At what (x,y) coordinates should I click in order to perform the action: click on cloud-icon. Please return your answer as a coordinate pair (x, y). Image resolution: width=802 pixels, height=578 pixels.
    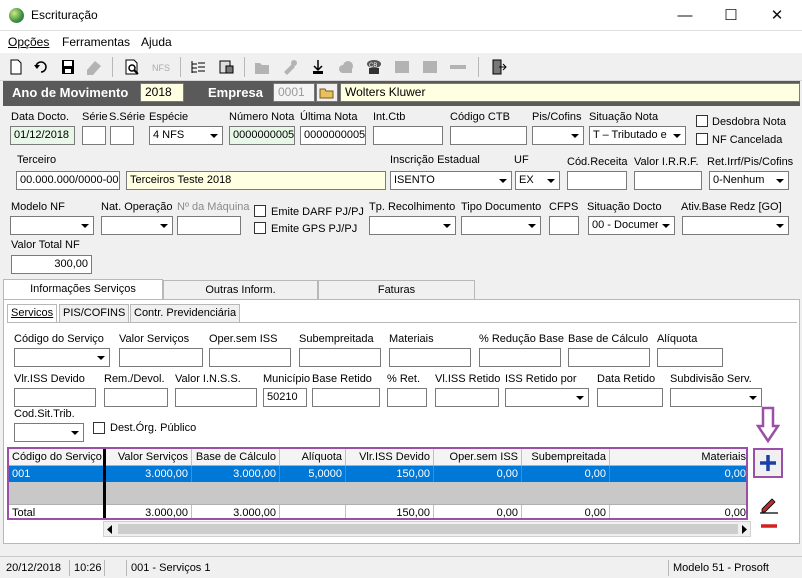
    Looking at the image, I should click on (346, 67).